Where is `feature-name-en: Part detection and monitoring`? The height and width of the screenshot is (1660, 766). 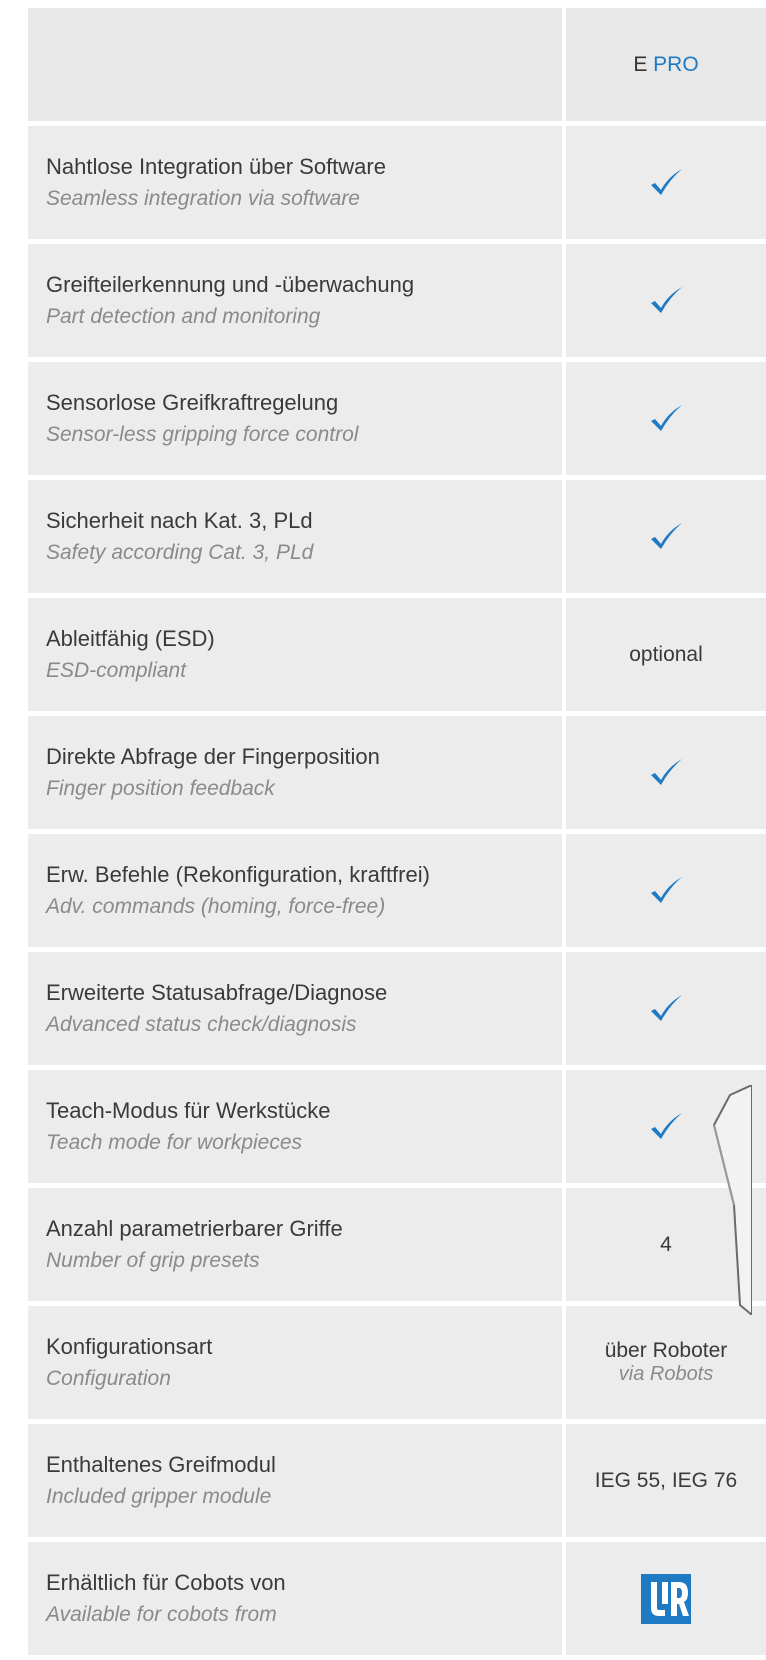 feature-name-en: Part detection and monitoring is located at coordinates (183, 316).